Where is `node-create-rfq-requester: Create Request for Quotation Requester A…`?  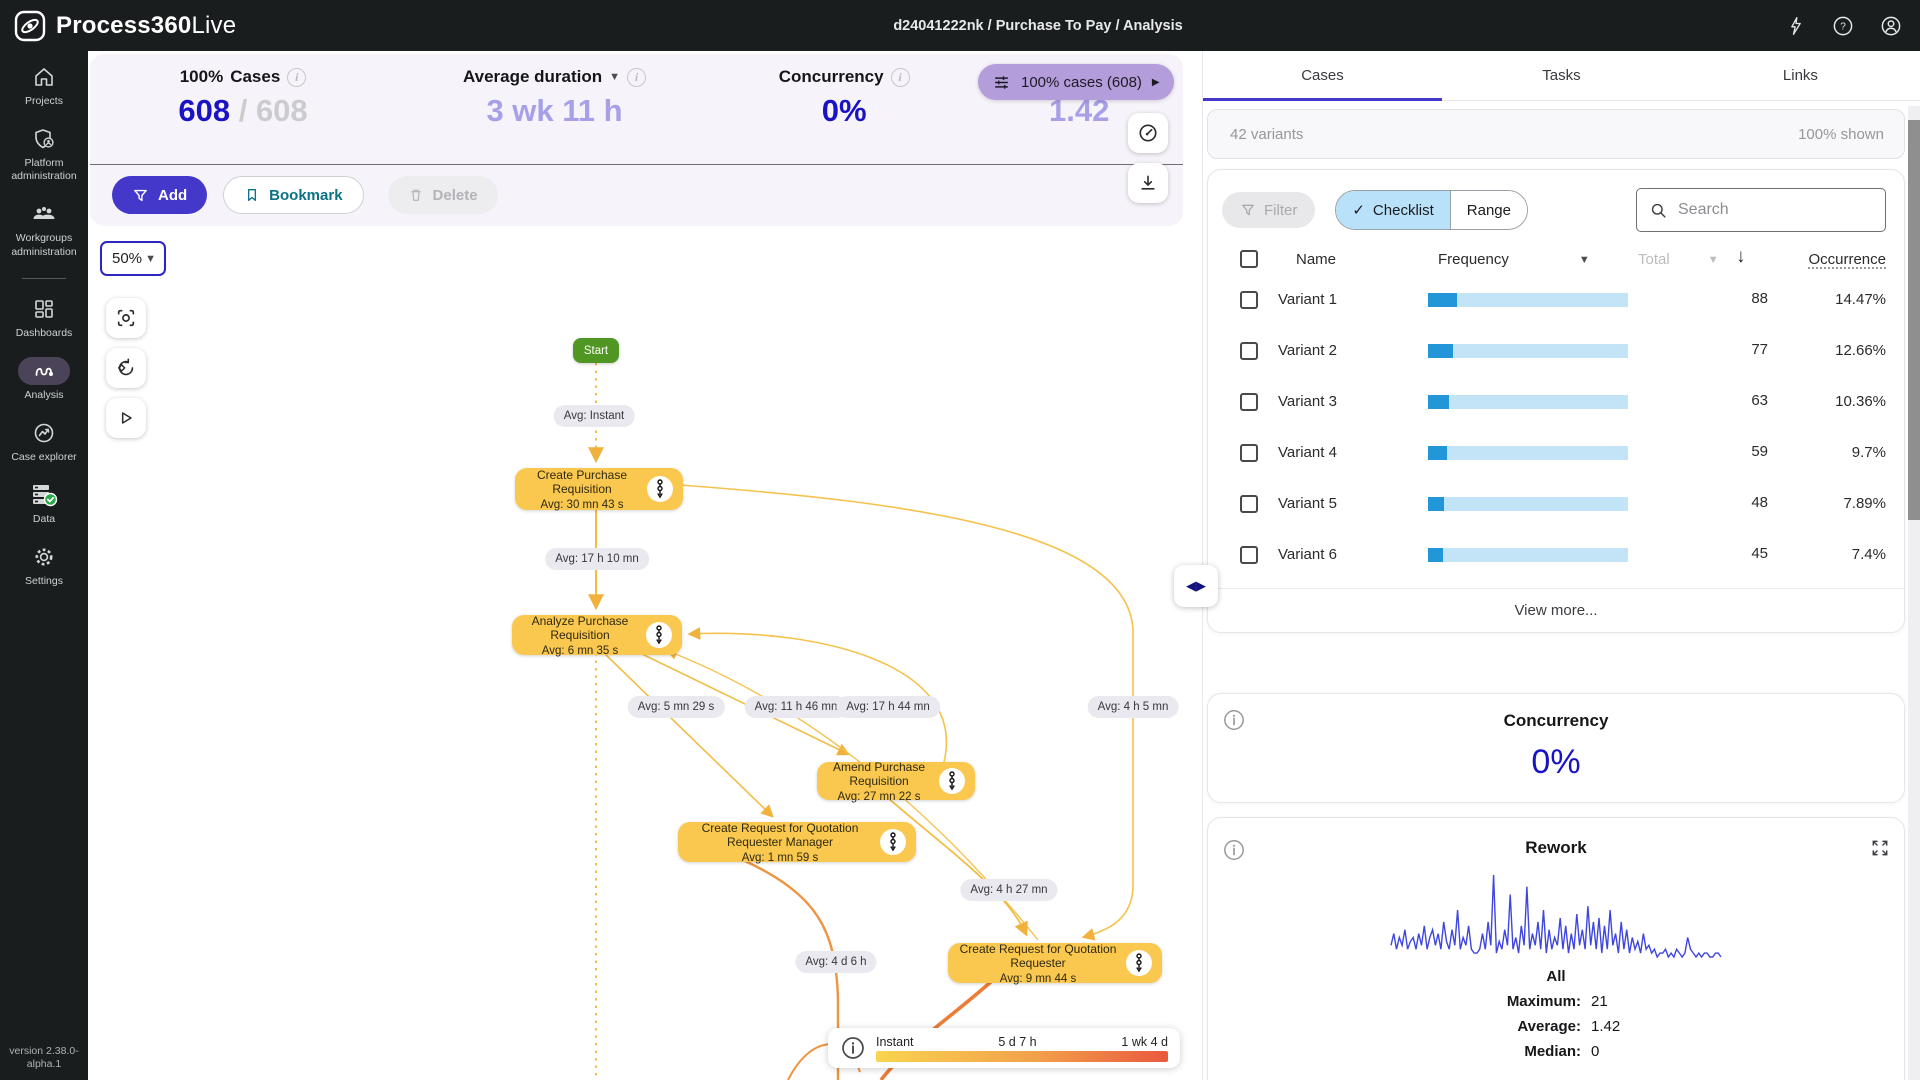
node-create-rfq-requester: Create Request for Quotation Requester A… is located at coordinates (1055, 963).